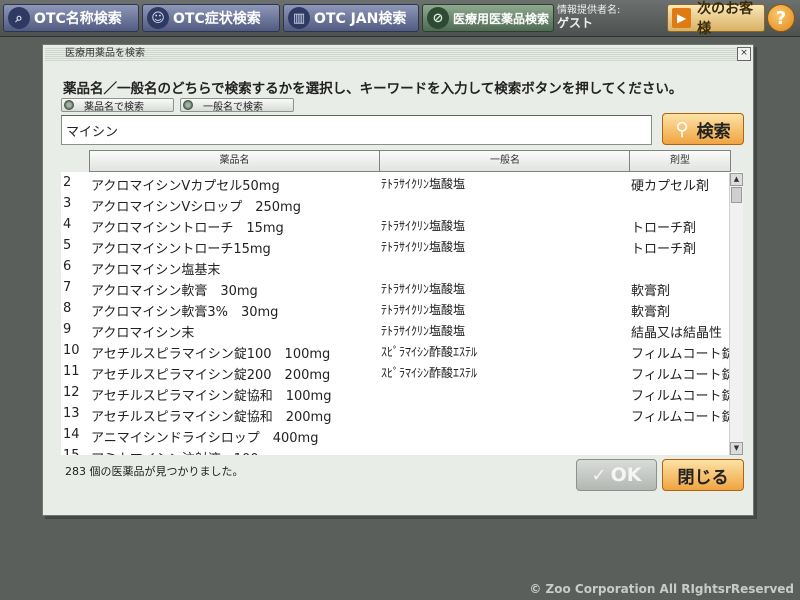 This screenshot has width=800, height=600. I want to click on table-row: 8 アクロマイシン軟膏3% 30mg ﾃﾄﾗｻｲｸﾘﾝ塩酸塩 軟膏剤, so click(402, 311).